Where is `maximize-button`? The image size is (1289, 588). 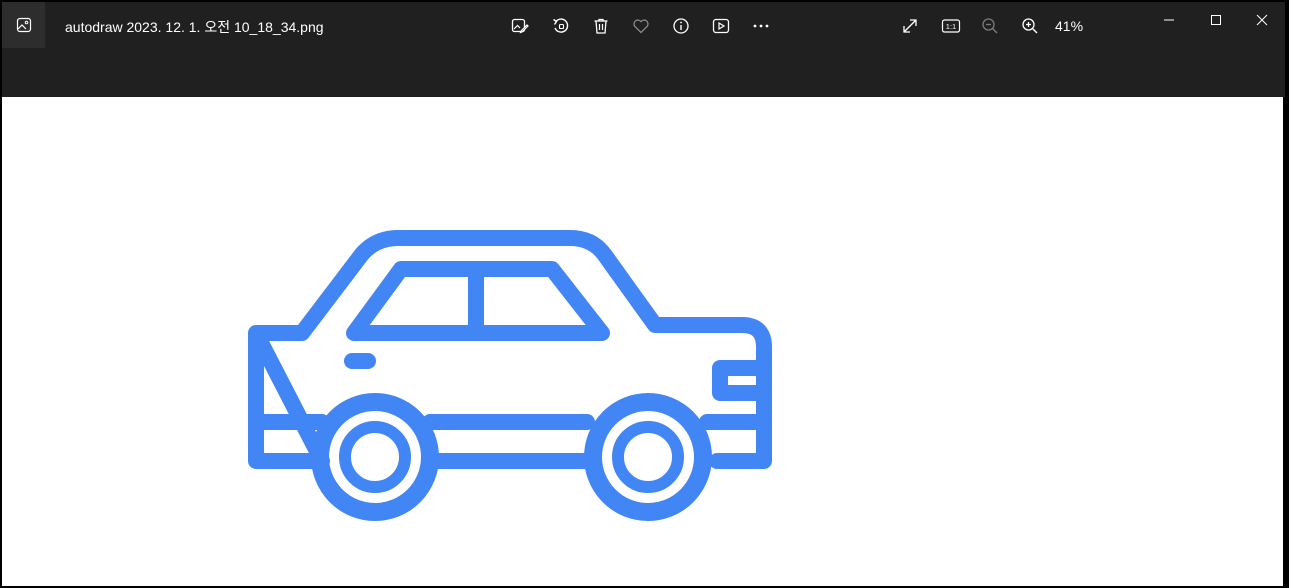 maximize-button is located at coordinates (1216, 20).